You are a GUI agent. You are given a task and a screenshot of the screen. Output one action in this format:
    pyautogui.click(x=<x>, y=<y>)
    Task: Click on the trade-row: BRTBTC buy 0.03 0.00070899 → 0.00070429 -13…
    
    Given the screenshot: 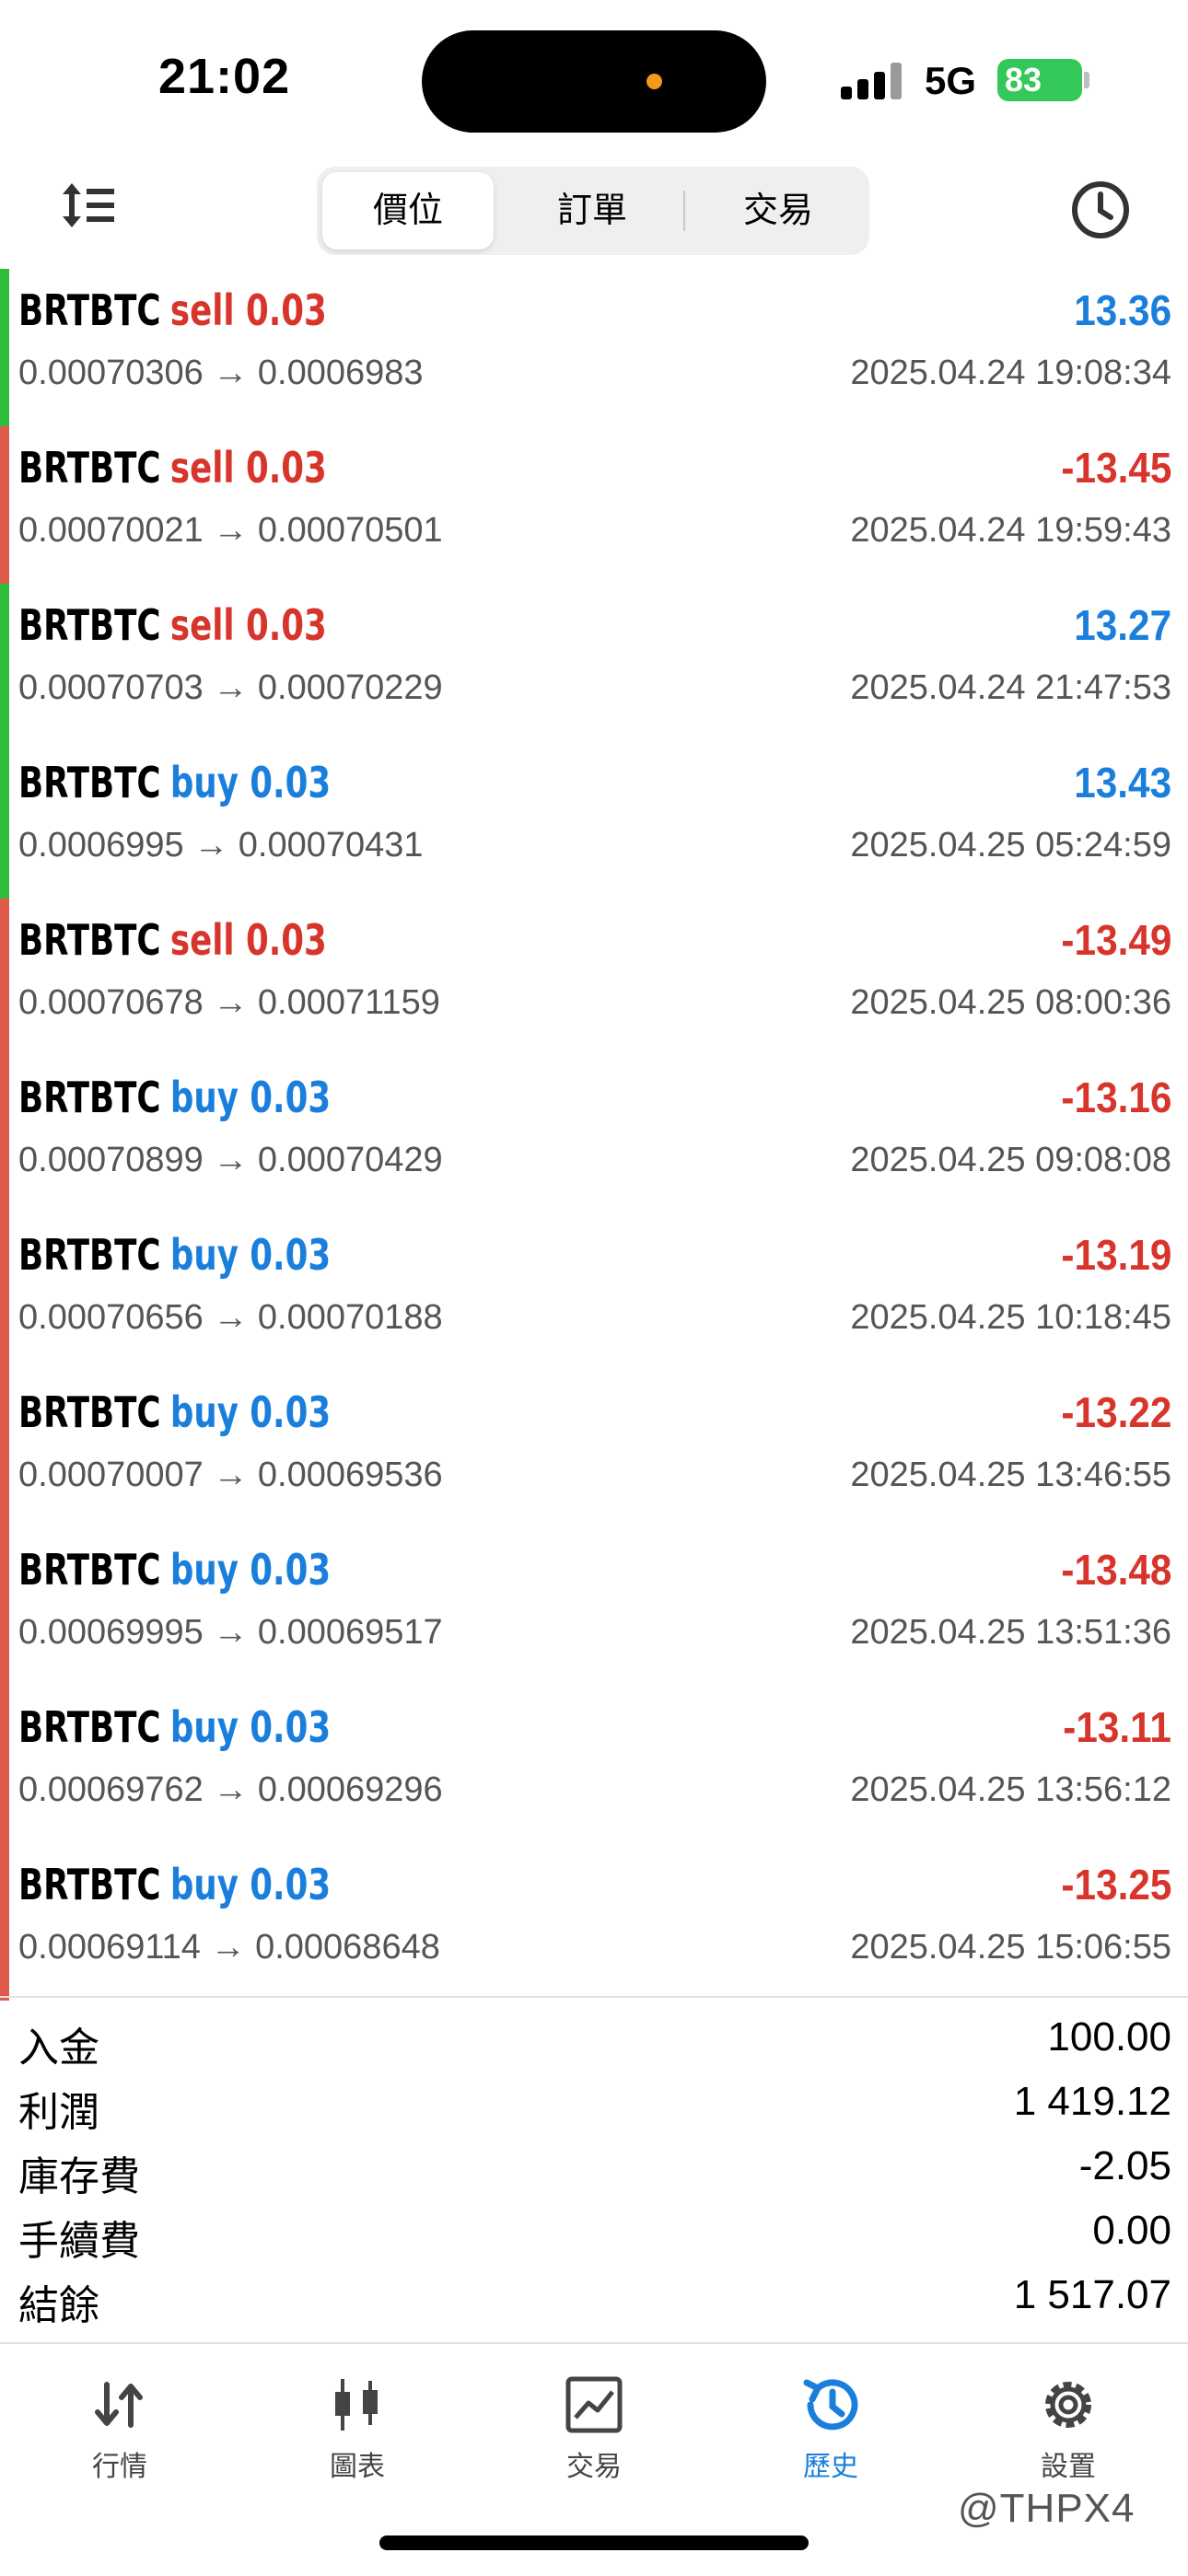 What is the action you would take?
    pyautogui.click(x=594, y=1134)
    